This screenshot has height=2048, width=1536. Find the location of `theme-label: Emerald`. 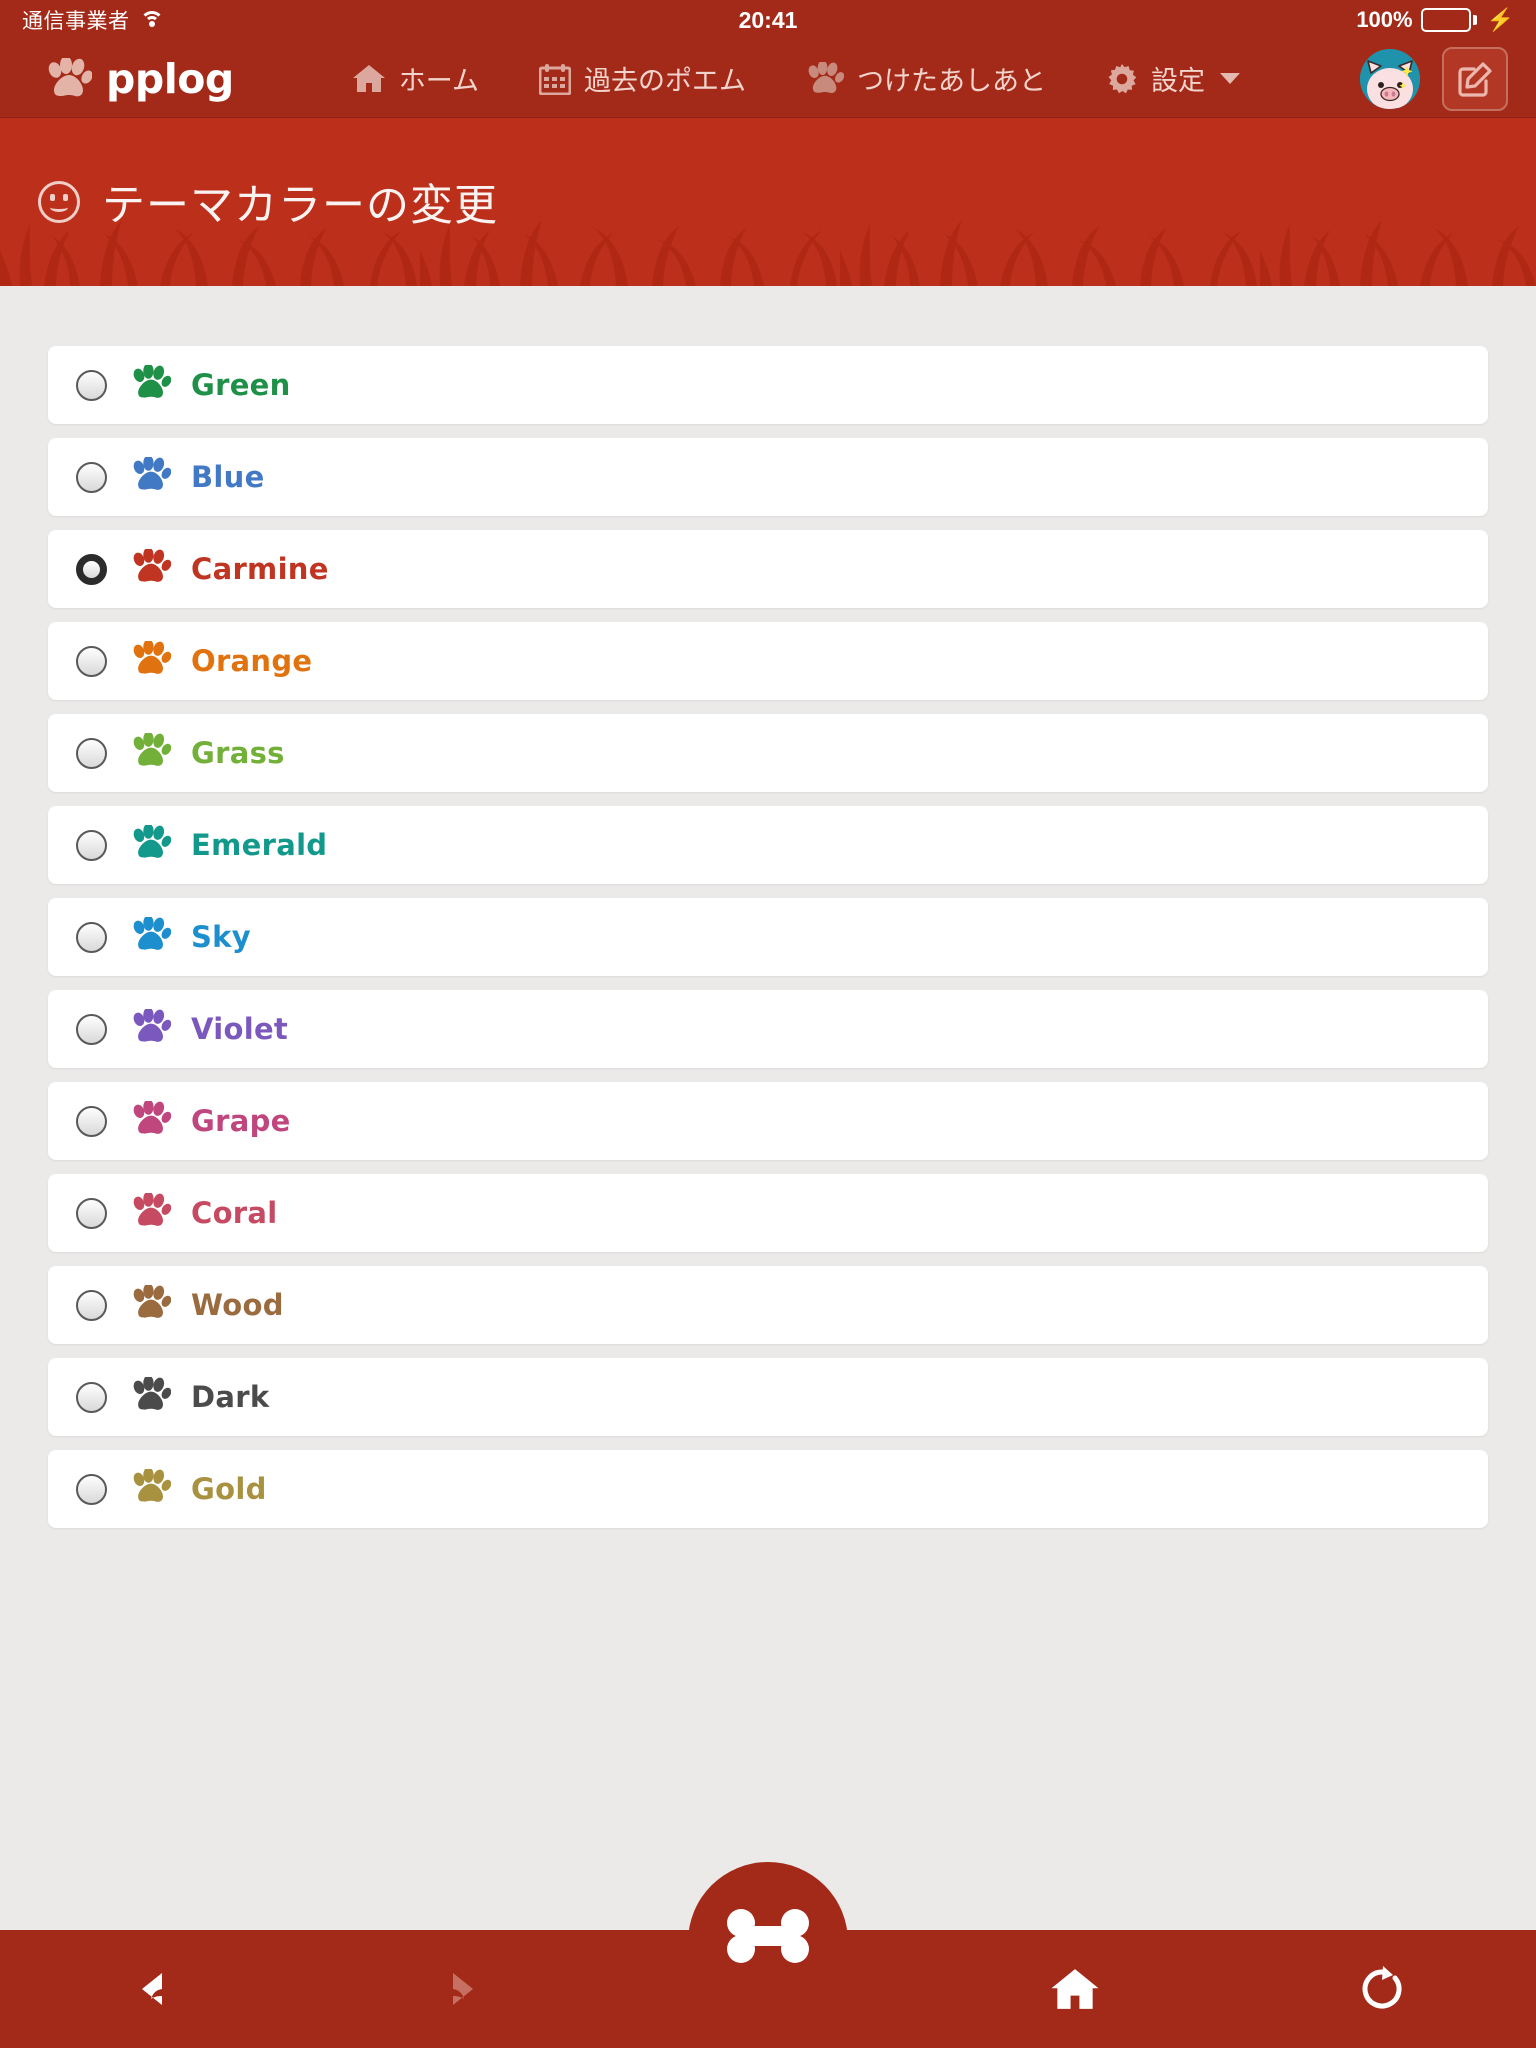

theme-label: Emerald is located at coordinates (259, 845).